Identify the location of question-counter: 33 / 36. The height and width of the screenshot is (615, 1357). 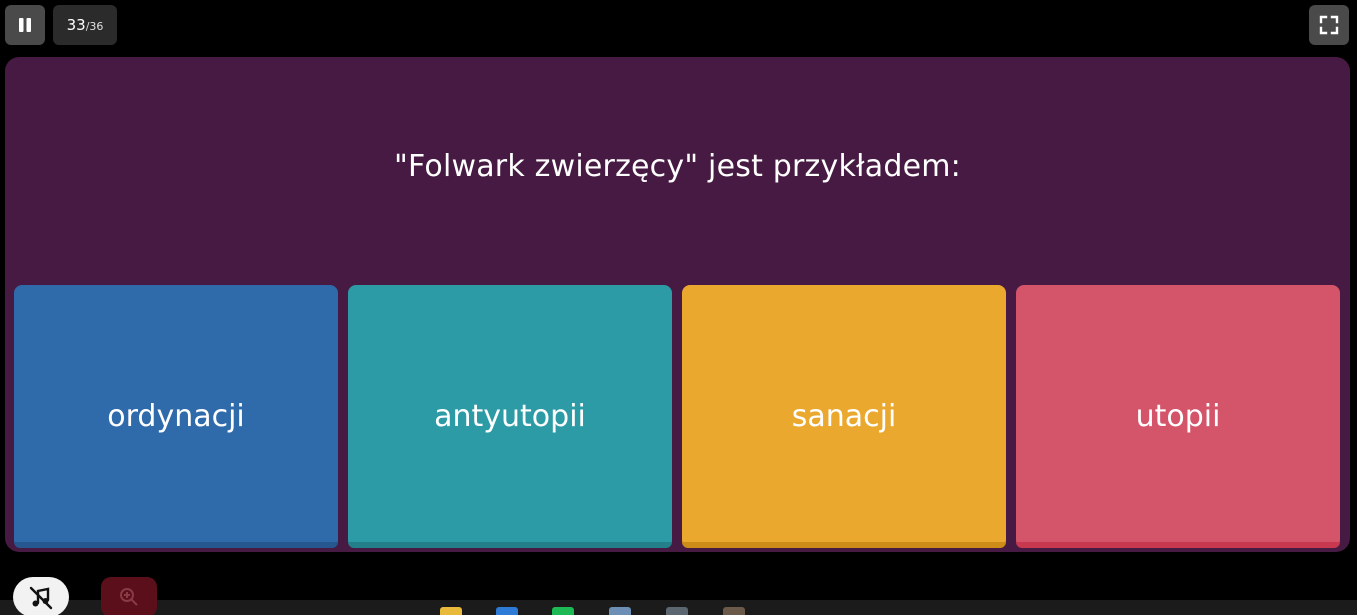
(85, 25).